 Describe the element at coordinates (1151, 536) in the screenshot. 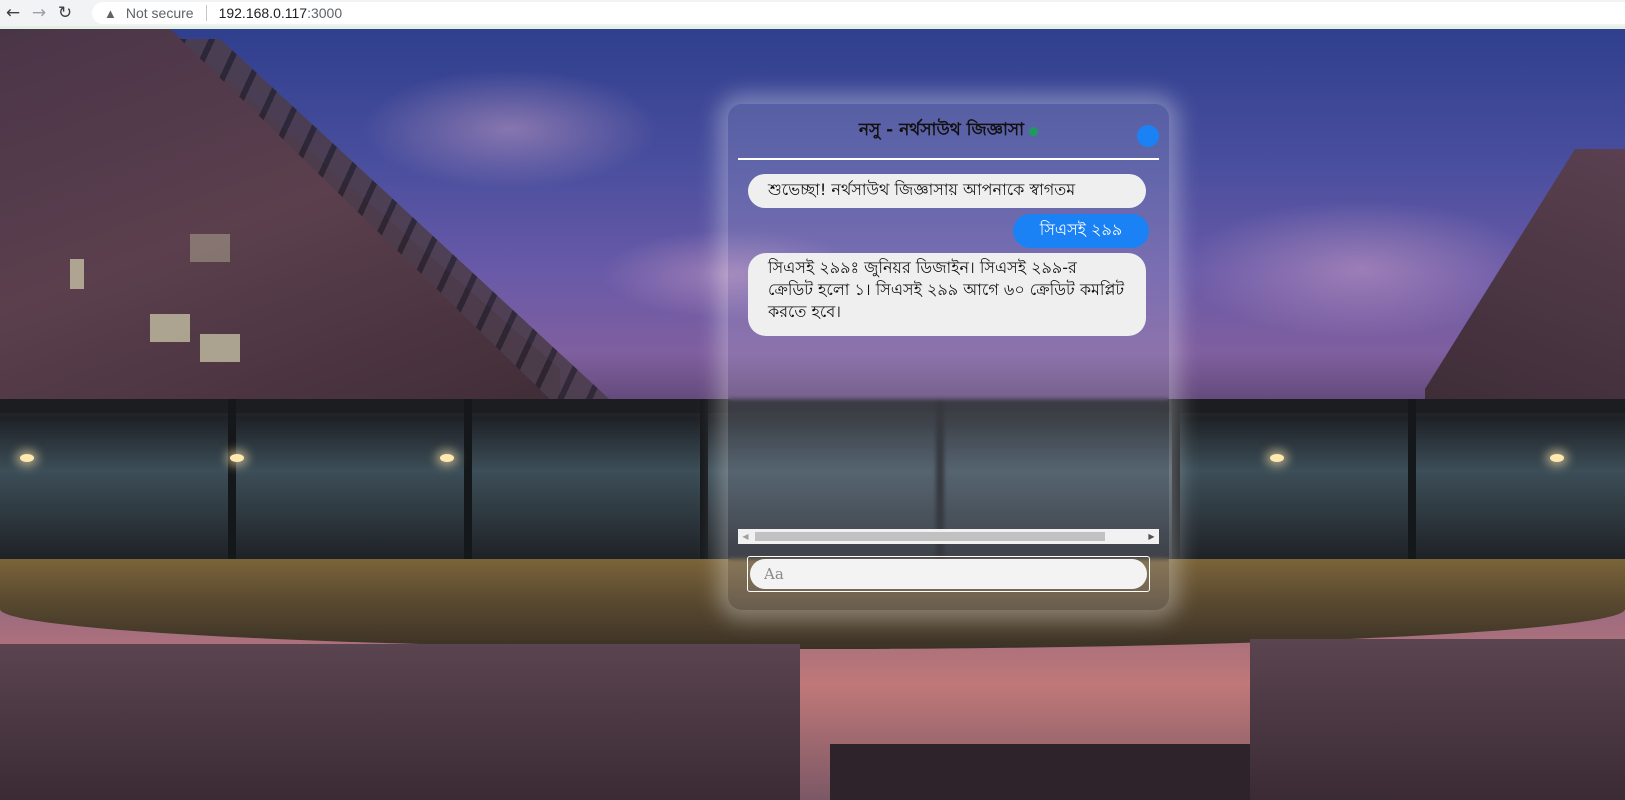

I see `scroll-right-icon: ▶` at that location.